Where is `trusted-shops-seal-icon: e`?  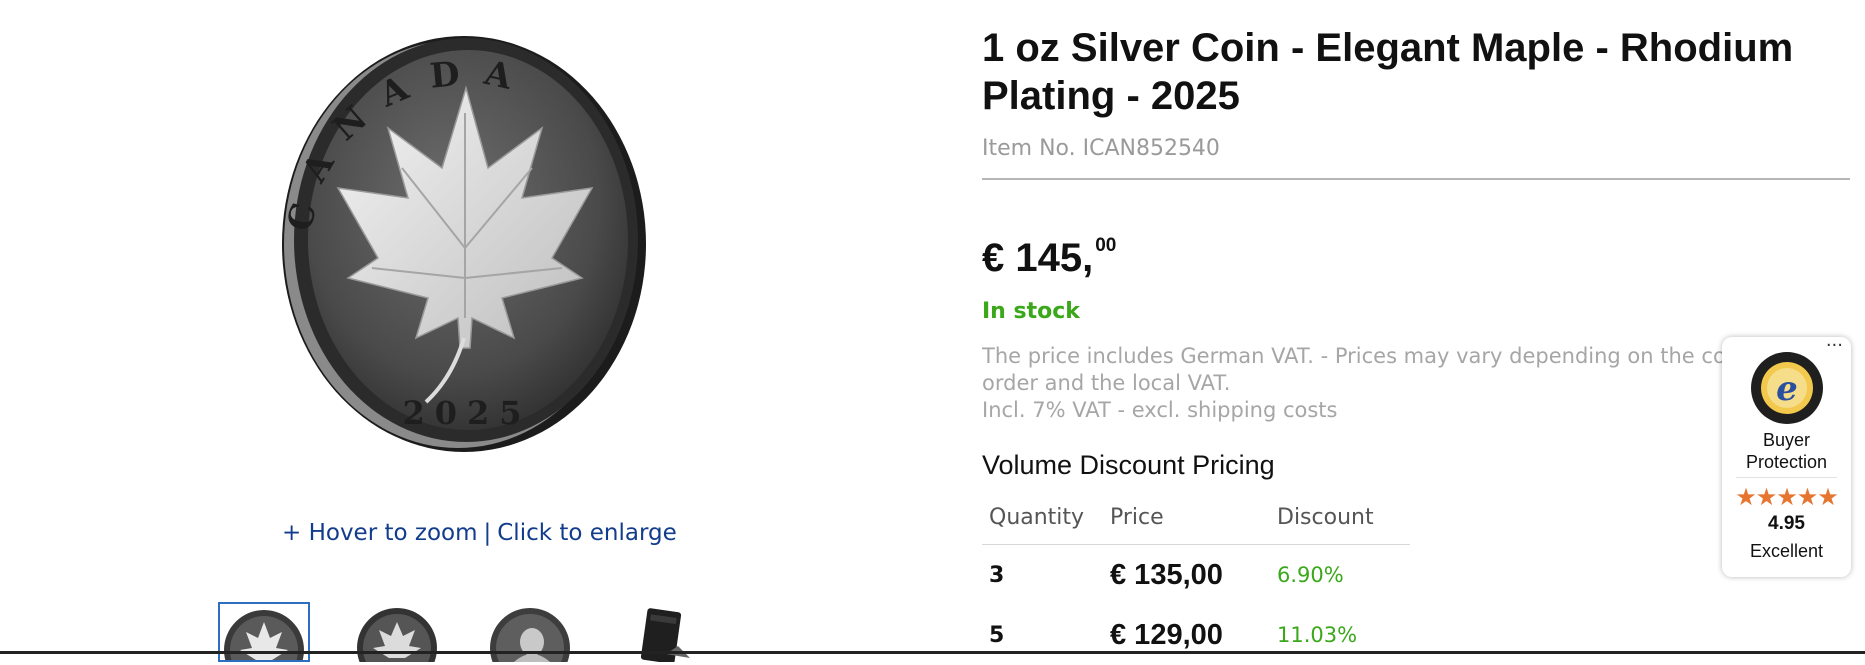 trusted-shops-seal-icon: e is located at coordinates (1787, 388).